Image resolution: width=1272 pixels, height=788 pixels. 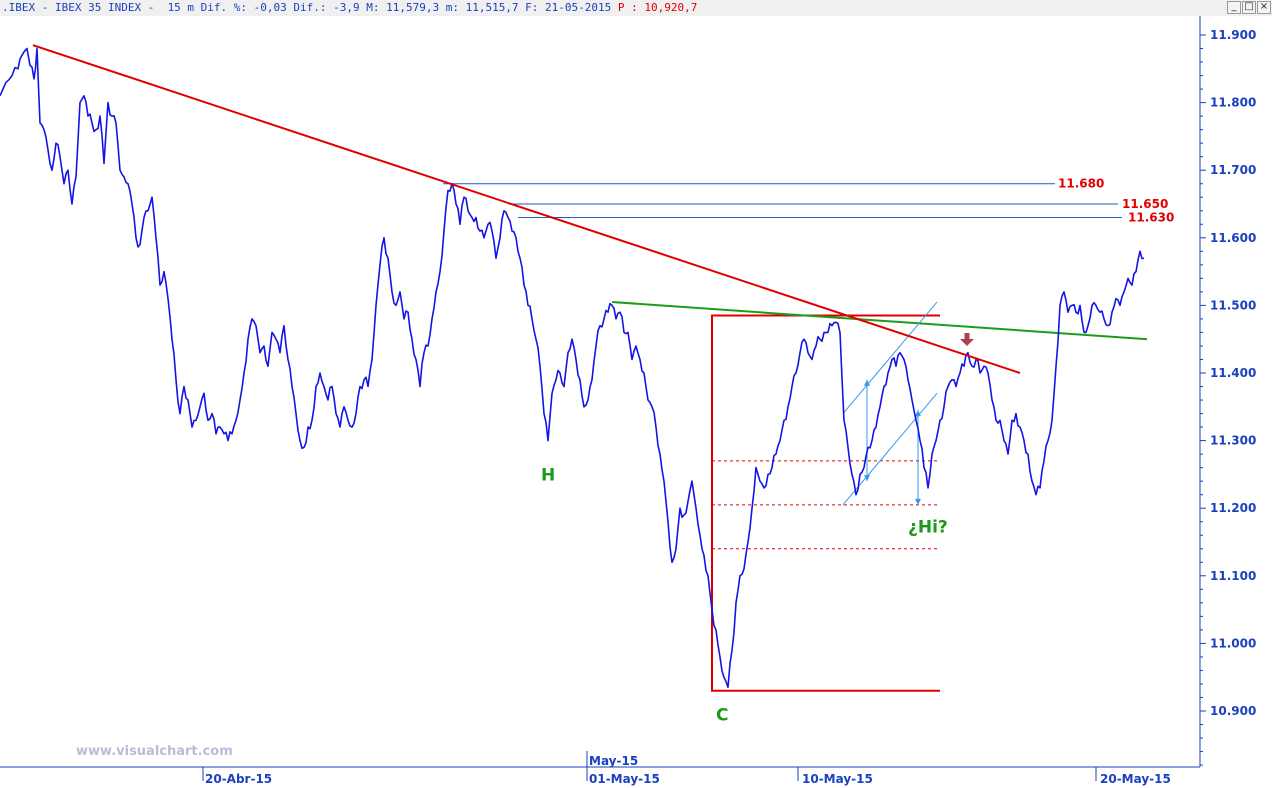 I want to click on watermark-text: www.visualchart.com, so click(x=154, y=751).